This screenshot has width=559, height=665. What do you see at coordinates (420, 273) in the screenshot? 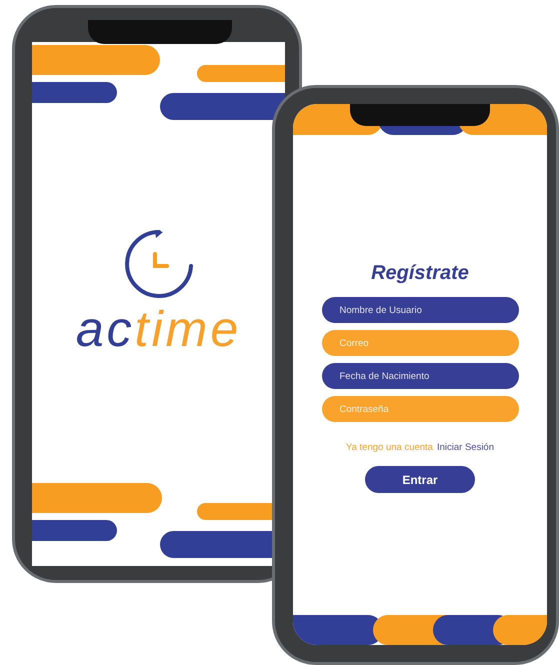
I see `screen-title: Regístrate` at bounding box center [420, 273].